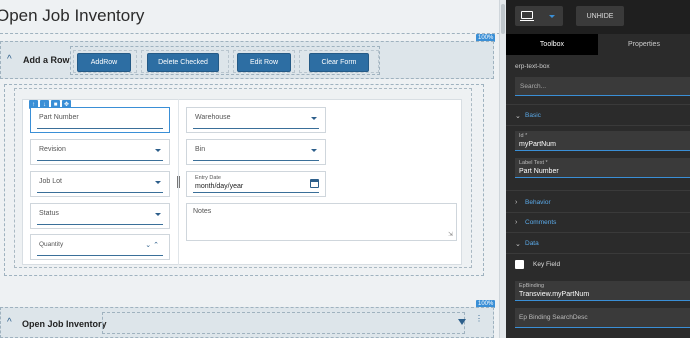 Image resolution: width=690 pixels, height=338 pixels. I want to click on status-label: Status, so click(49, 213).